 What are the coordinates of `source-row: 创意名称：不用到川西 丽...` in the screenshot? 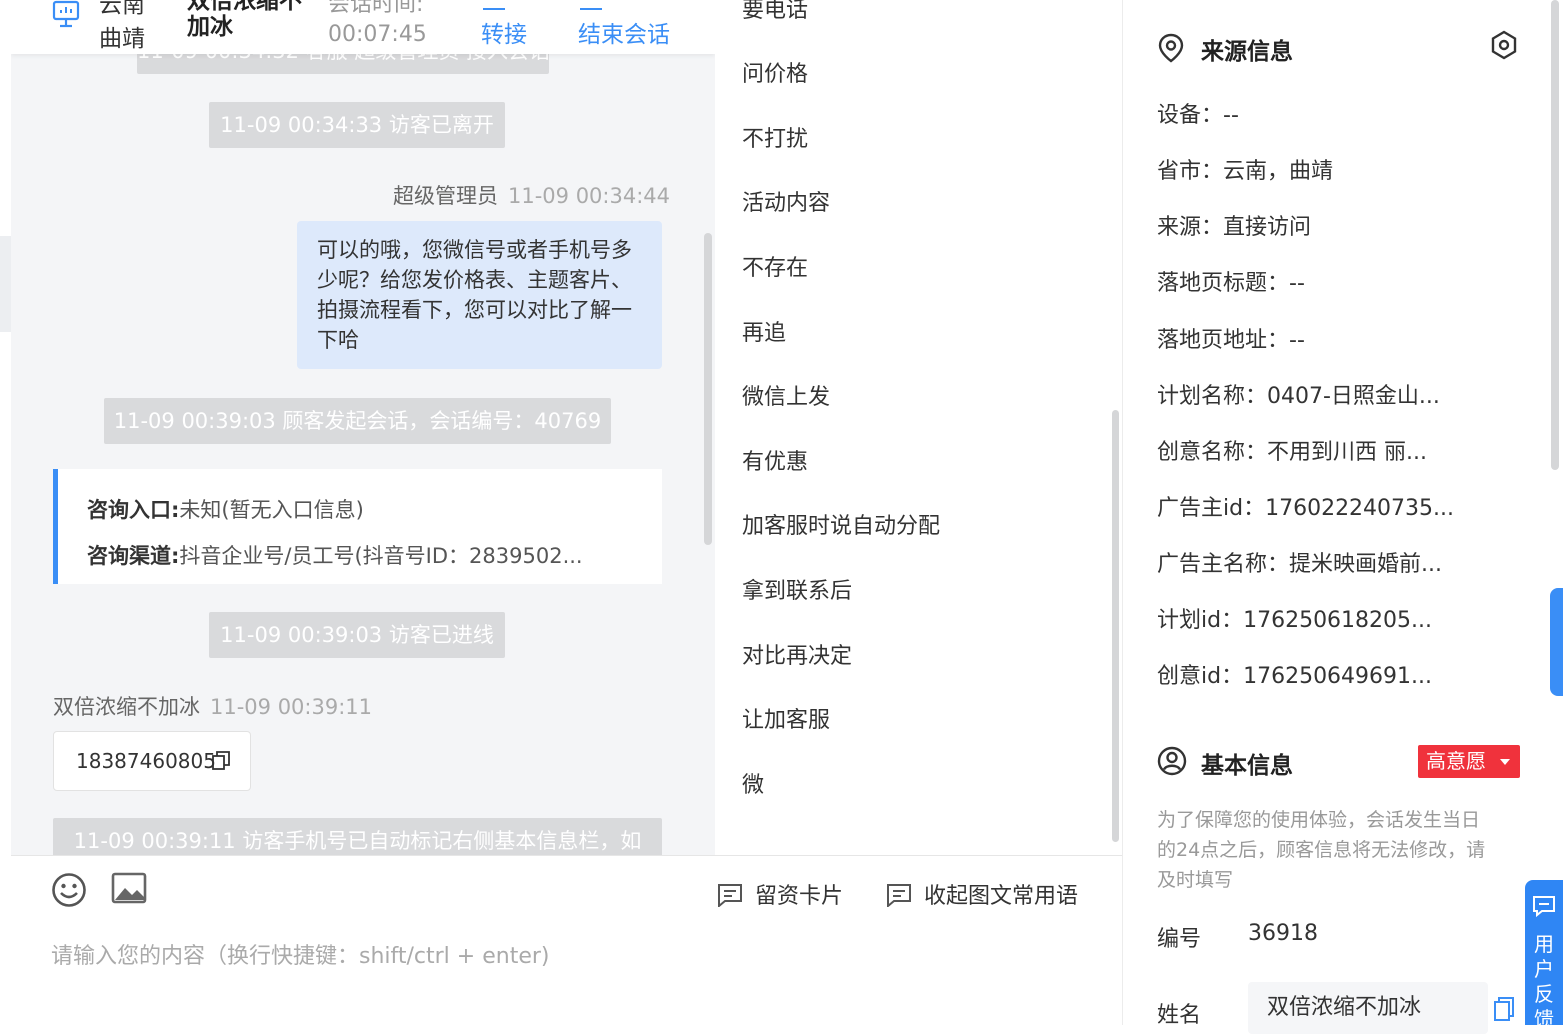 It's located at (1292, 452).